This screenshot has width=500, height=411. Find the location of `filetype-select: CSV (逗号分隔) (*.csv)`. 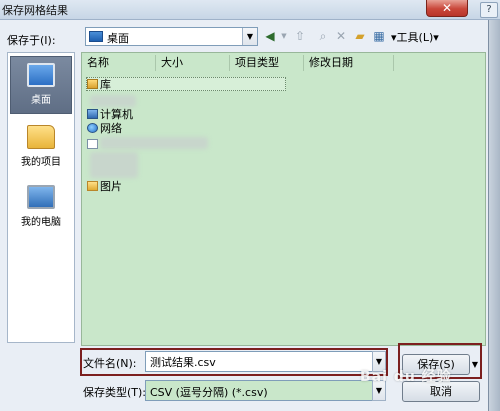

filetype-select: CSV (逗号分隔) (*.csv) is located at coordinates (265, 390).